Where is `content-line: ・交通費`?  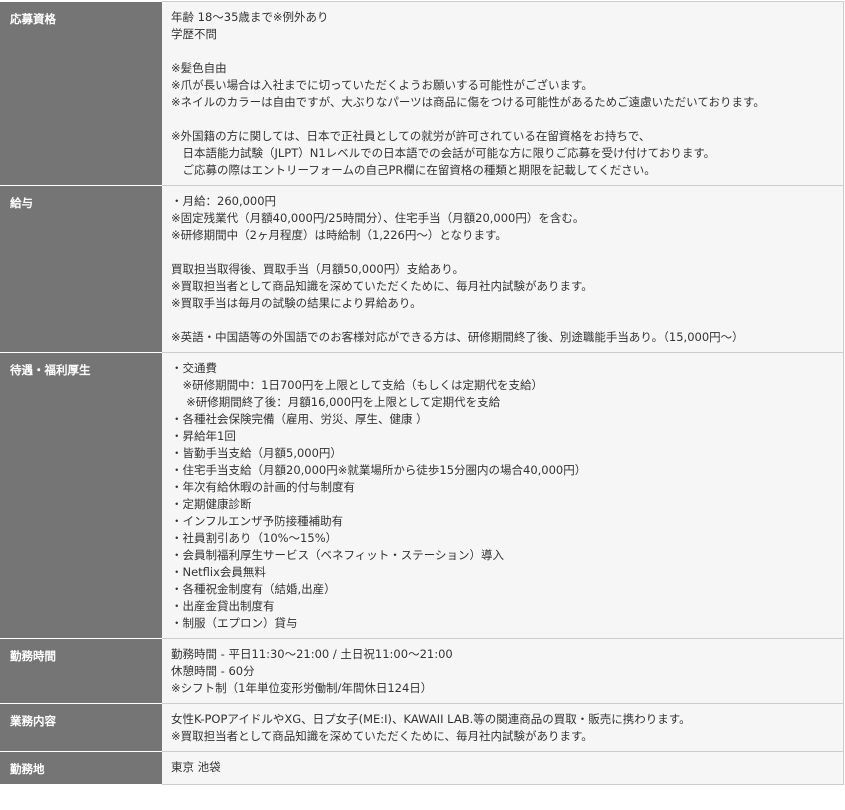
content-line: ・交通費 is located at coordinates (194, 368).